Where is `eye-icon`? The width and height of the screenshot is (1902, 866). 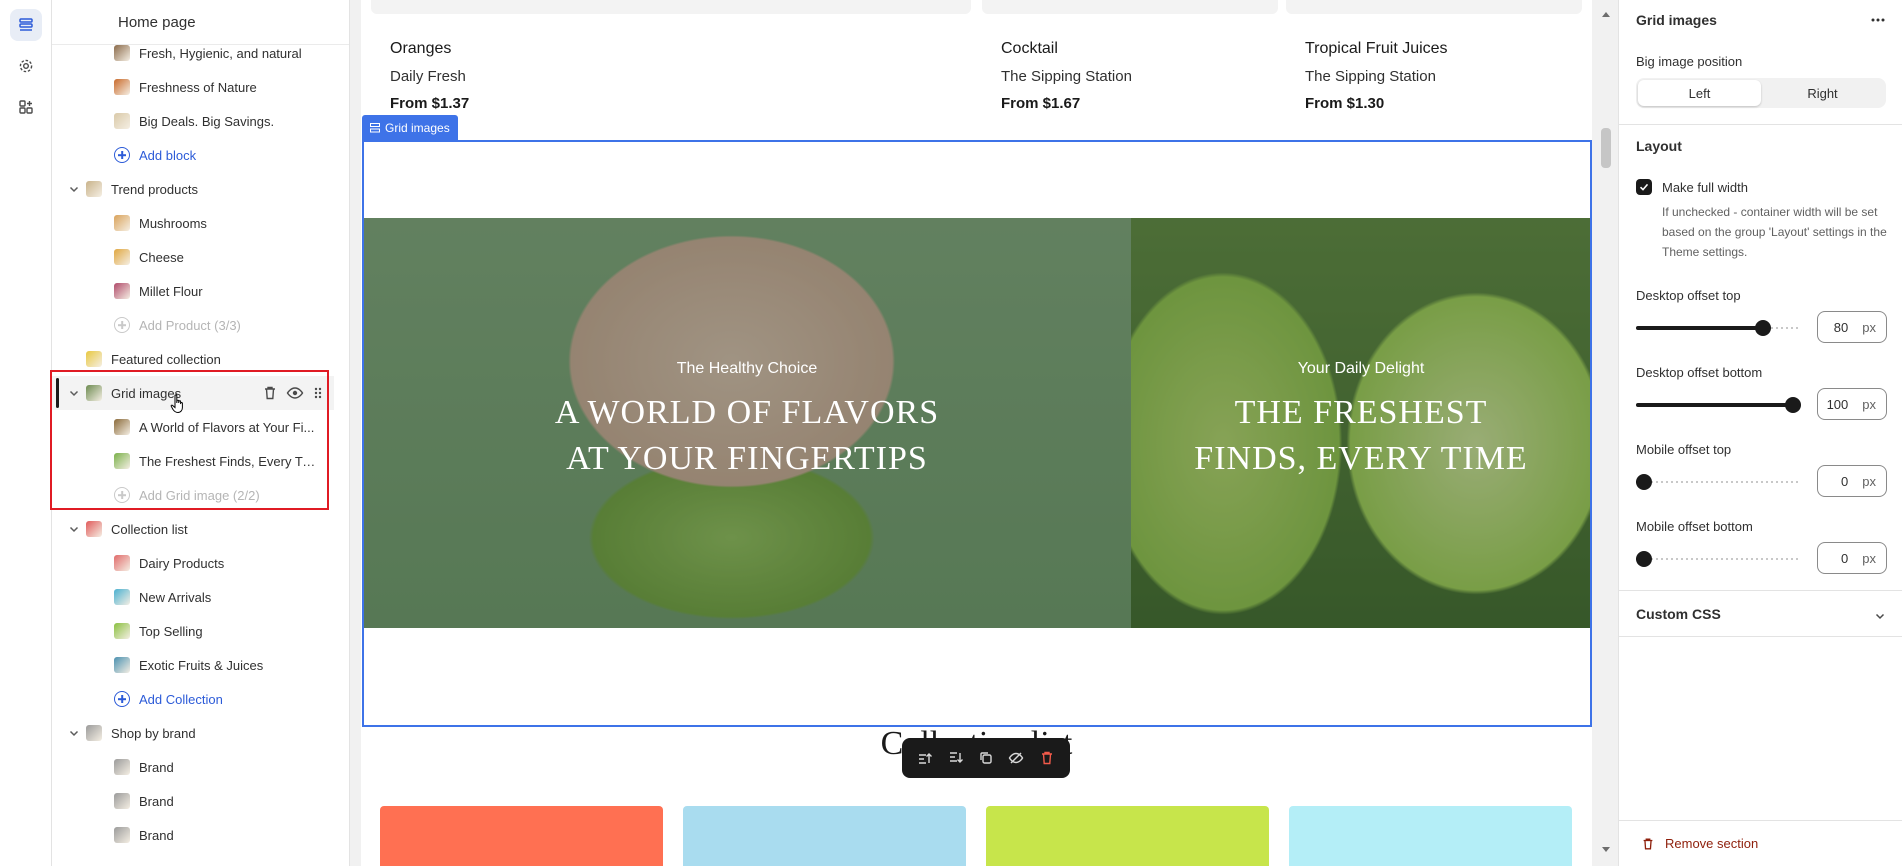 eye-icon is located at coordinates (295, 393).